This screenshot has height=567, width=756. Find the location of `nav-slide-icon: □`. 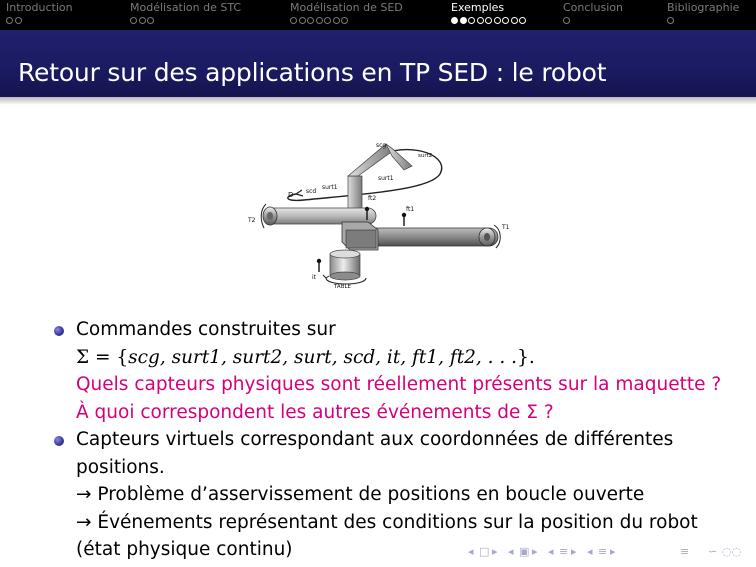

nav-slide-icon: □ is located at coordinates (484, 551).